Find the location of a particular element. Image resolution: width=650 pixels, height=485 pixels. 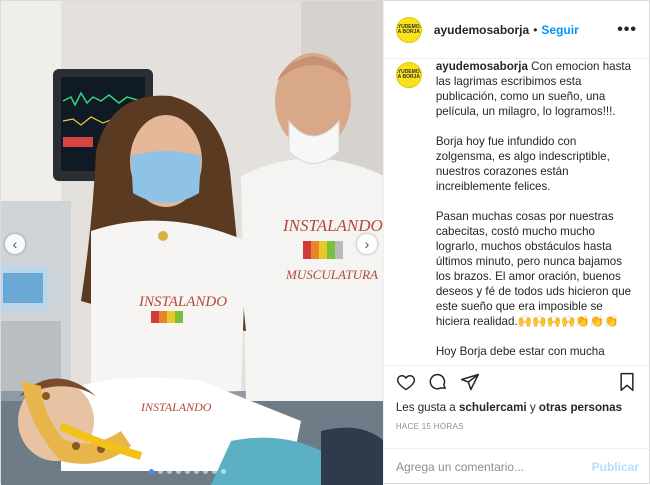

comment-box: Publicar is located at coordinates (517, 466).